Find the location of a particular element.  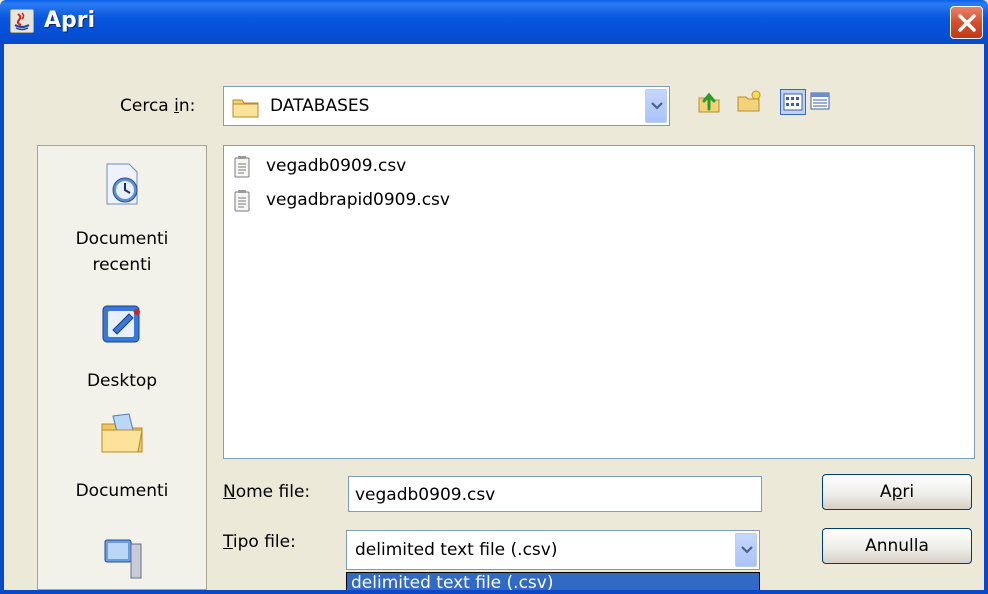

sidebar-item-recent-documents: Documenti recenti is located at coordinates (122, 226).